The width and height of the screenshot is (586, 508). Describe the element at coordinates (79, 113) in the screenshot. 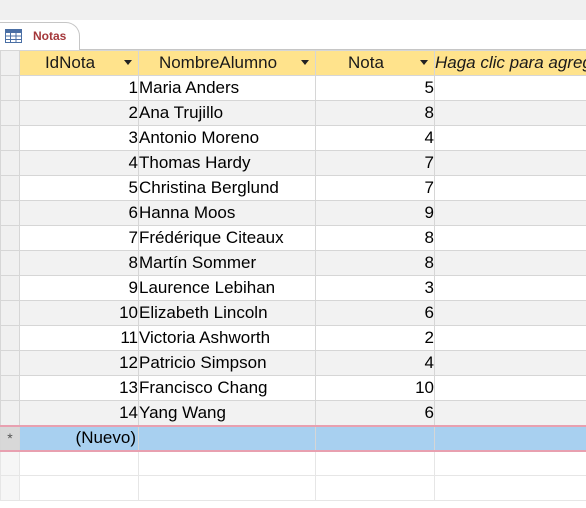

I see `cell-idnota: 2` at that location.